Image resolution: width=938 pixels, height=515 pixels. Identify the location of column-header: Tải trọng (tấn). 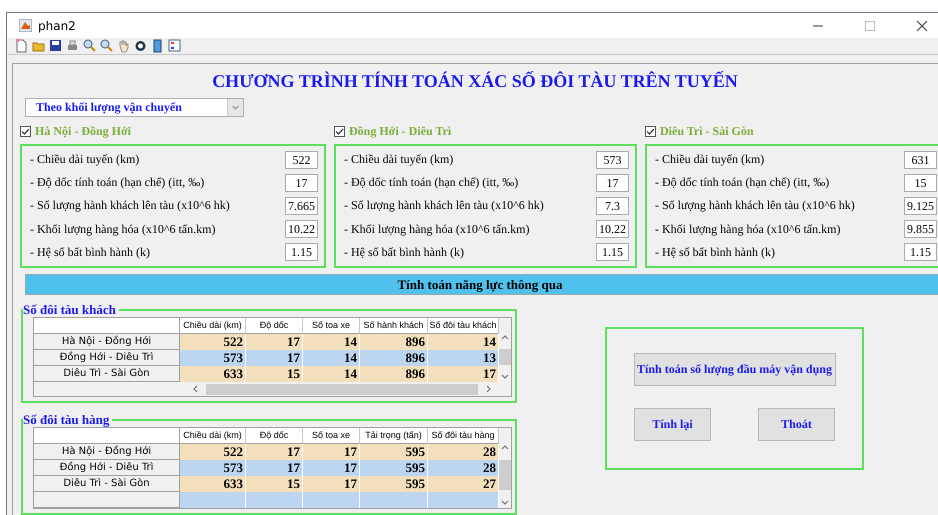
(394, 436).